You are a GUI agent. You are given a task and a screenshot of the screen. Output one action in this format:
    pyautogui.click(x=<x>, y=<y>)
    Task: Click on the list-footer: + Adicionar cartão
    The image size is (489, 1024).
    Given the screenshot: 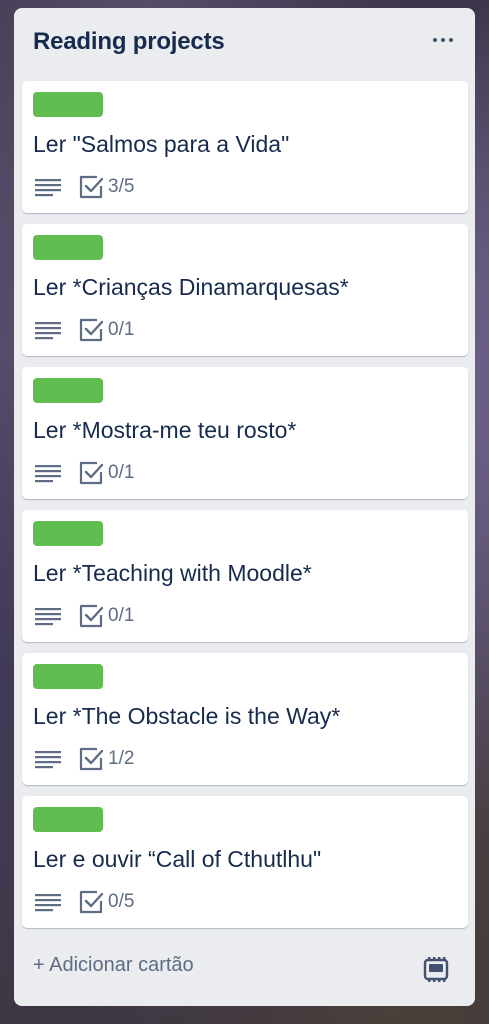 What is the action you would take?
    pyautogui.click(x=244, y=974)
    